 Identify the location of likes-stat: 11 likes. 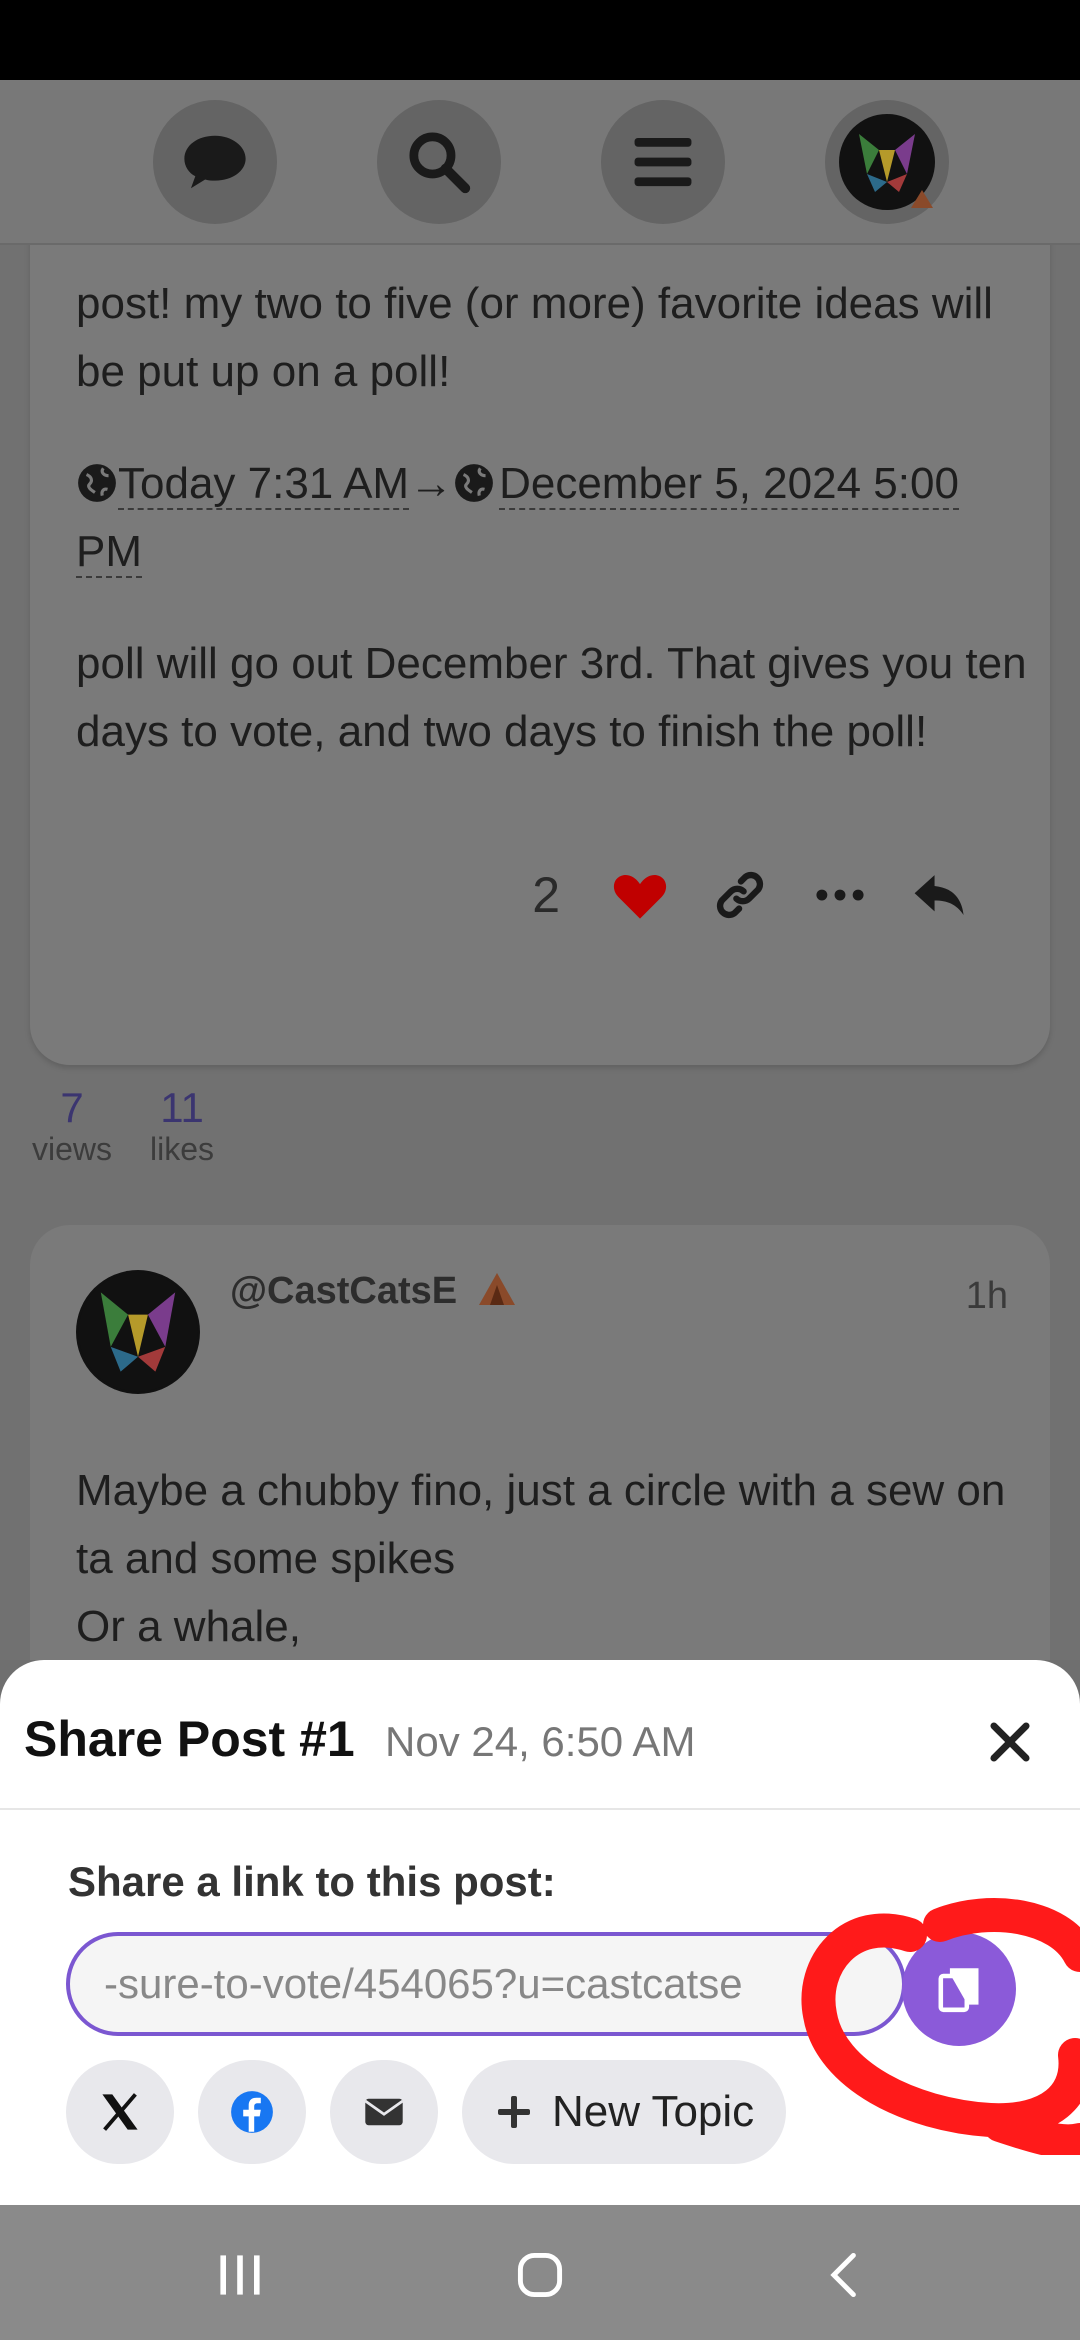
(182, 1126).